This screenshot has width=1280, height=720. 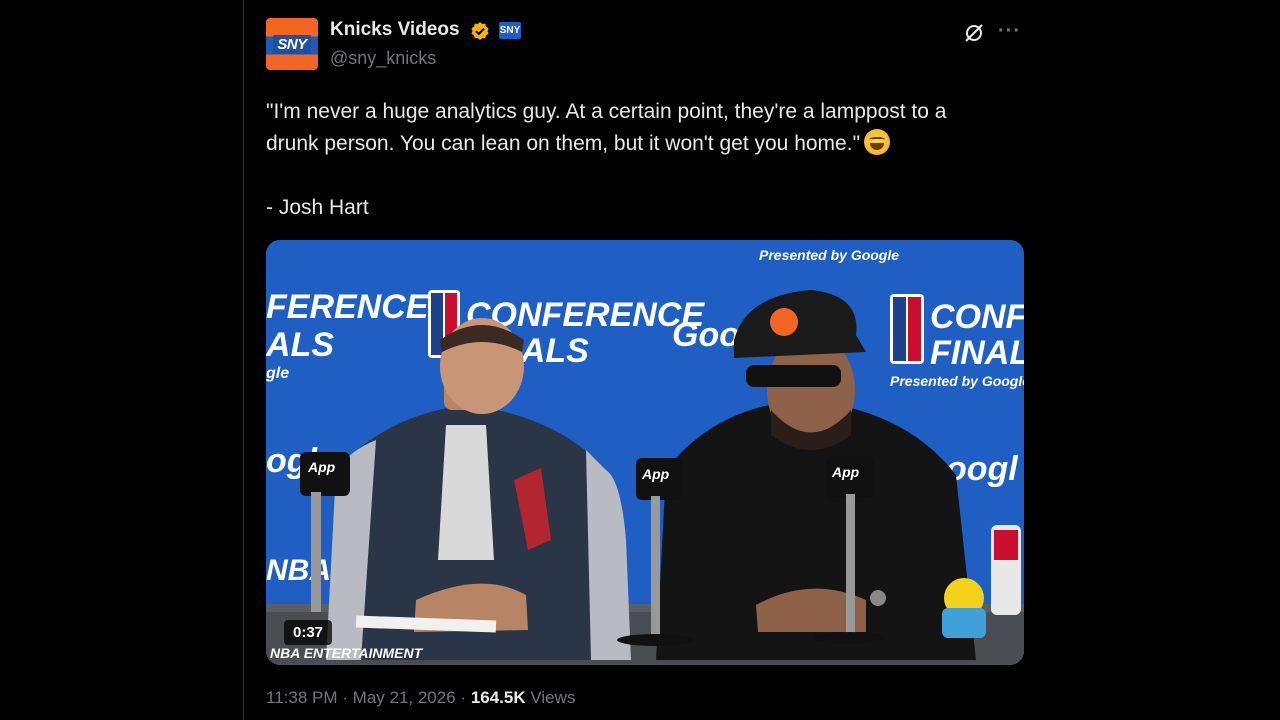 What do you see at coordinates (793, 376) in the screenshot?
I see `sunglasses-icon` at bounding box center [793, 376].